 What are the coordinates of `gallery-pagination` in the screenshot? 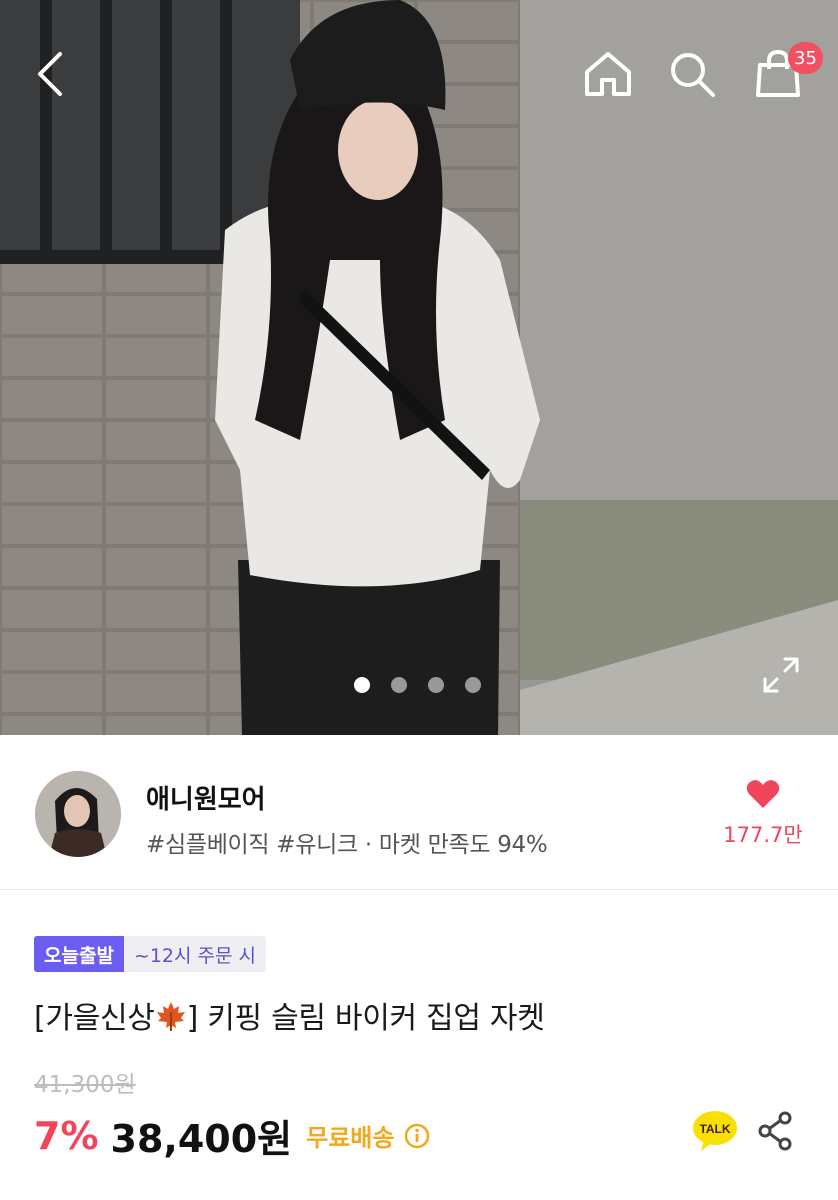 It's located at (417, 685).